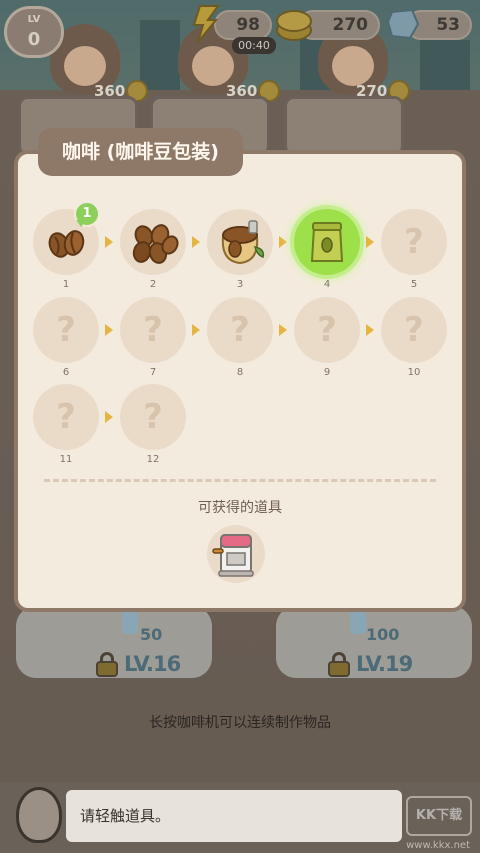 The height and width of the screenshot is (853, 480). What do you see at coordinates (66, 372) in the screenshot?
I see `node-number: 6` at bounding box center [66, 372].